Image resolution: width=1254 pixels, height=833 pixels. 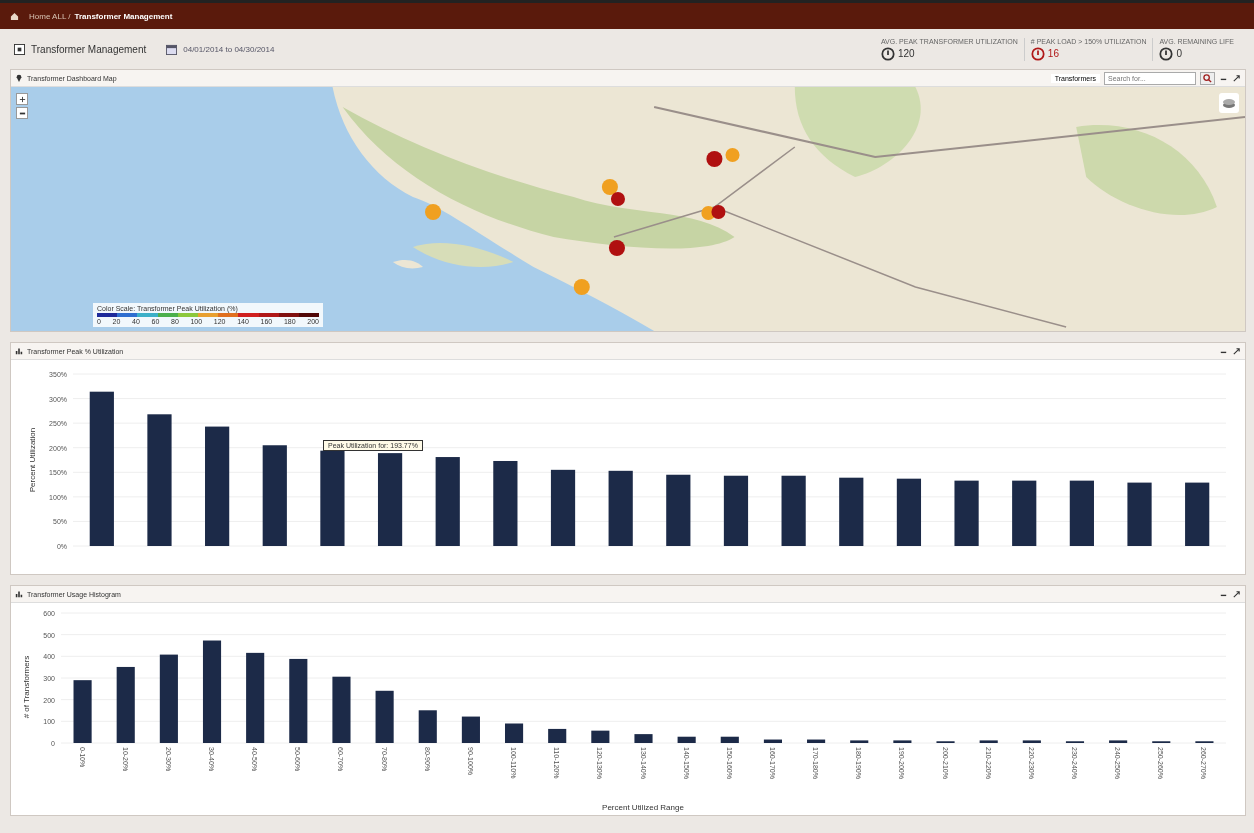 I want to click on zoom-in-button, so click(x=22, y=99).